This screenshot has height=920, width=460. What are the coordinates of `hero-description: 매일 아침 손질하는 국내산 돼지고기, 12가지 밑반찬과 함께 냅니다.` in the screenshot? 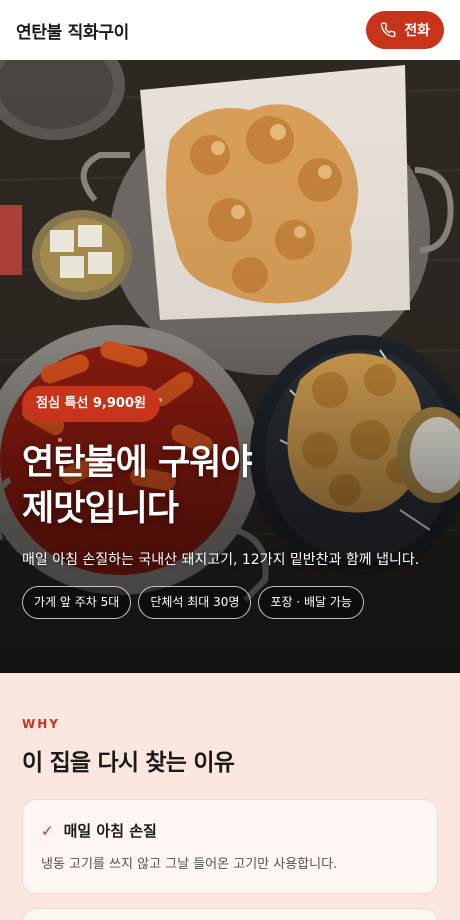 It's located at (221, 560).